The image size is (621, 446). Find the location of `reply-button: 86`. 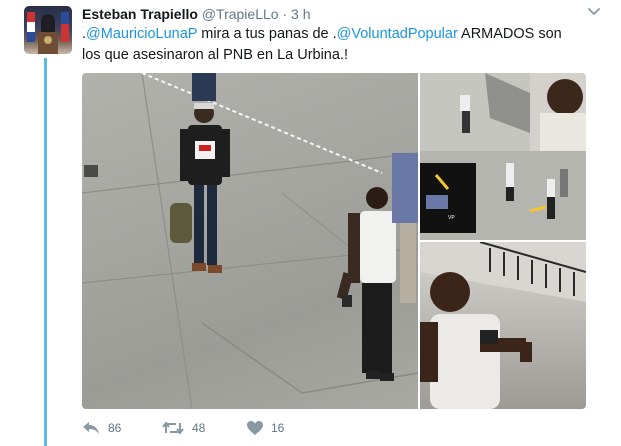

reply-button: 86 is located at coordinates (101, 428).